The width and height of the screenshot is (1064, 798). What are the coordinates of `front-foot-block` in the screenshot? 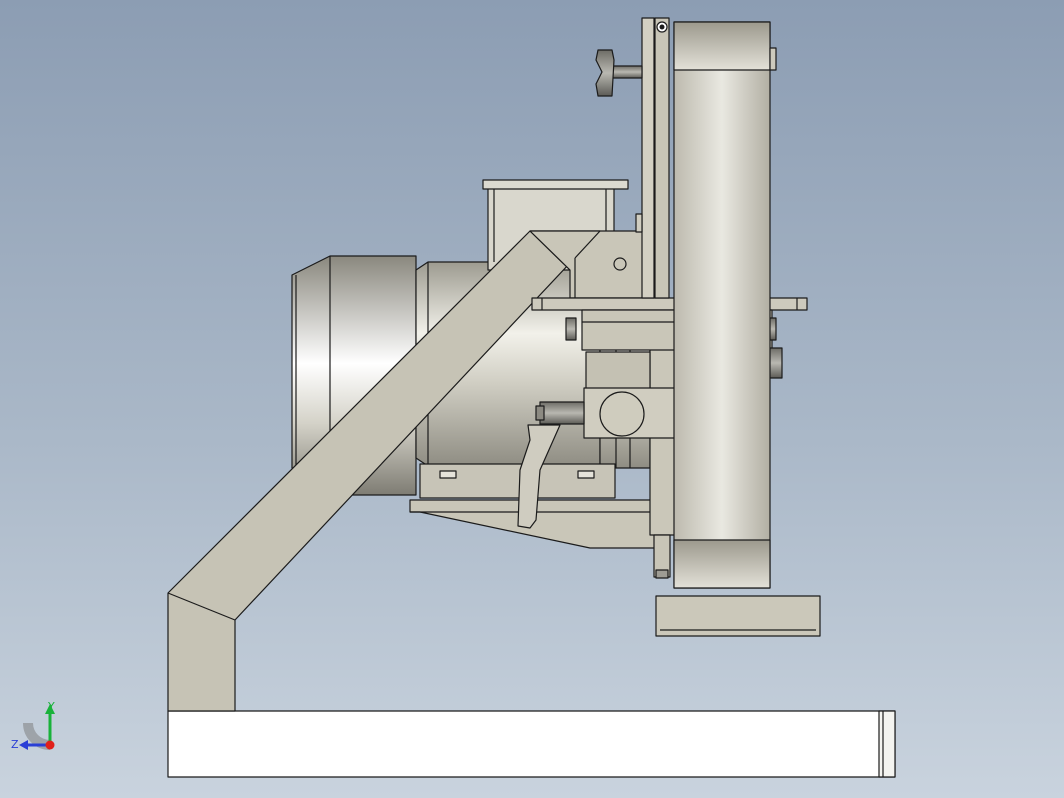 It's located at (738, 616).